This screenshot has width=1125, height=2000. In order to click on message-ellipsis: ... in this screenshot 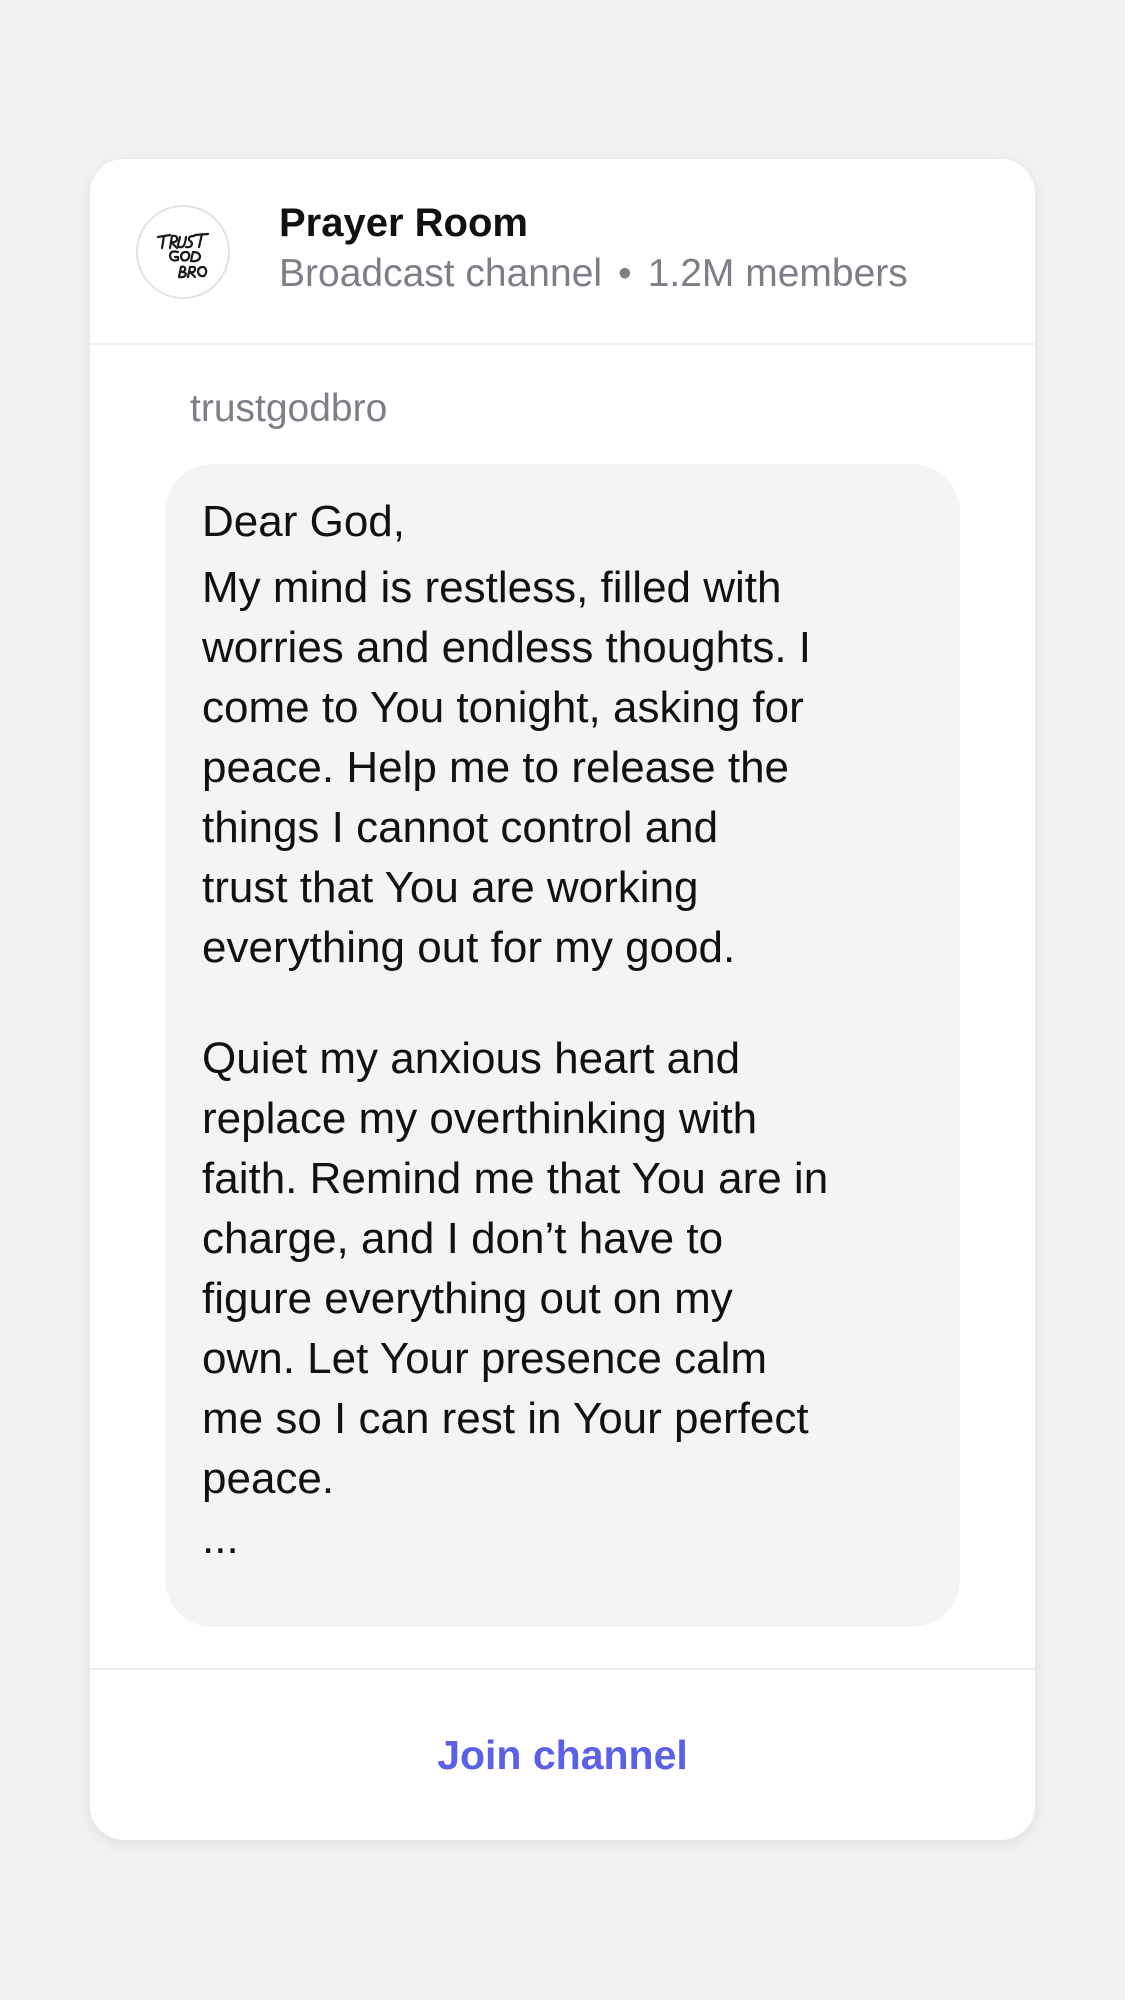, I will do `click(564, 1539)`.